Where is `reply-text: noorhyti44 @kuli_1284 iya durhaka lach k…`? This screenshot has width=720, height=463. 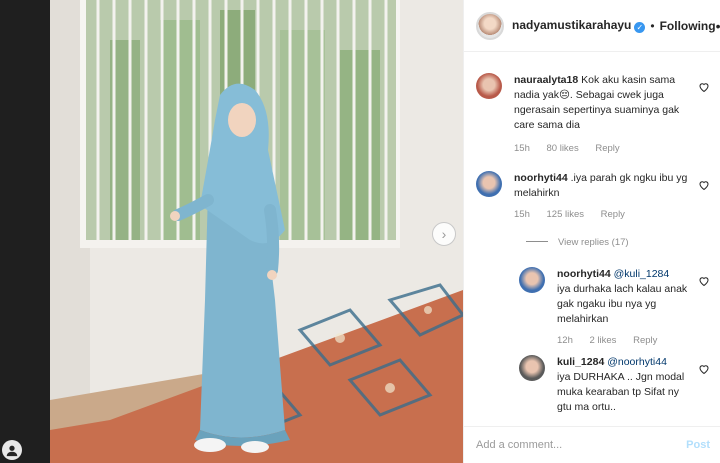
reply-text: noorhyti44 @kuli_1284 iya durhaka lach k… is located at coordinates (622, 297).